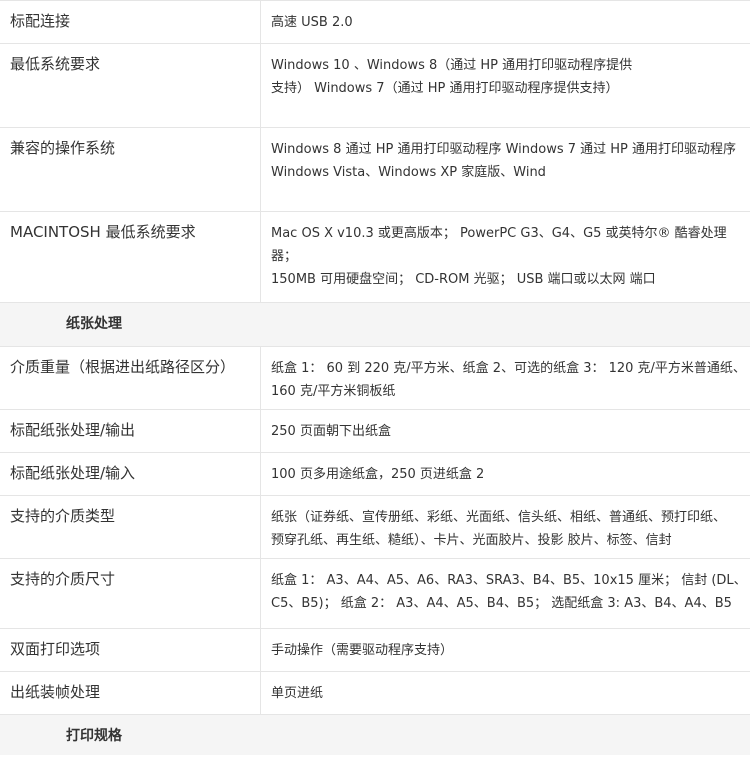 The height and width of the screenshot is (761, 750). I want to click on spec-row-duplex: 双面打印选项 手动操作（需要驱动程序支持）, so click(375, 650).